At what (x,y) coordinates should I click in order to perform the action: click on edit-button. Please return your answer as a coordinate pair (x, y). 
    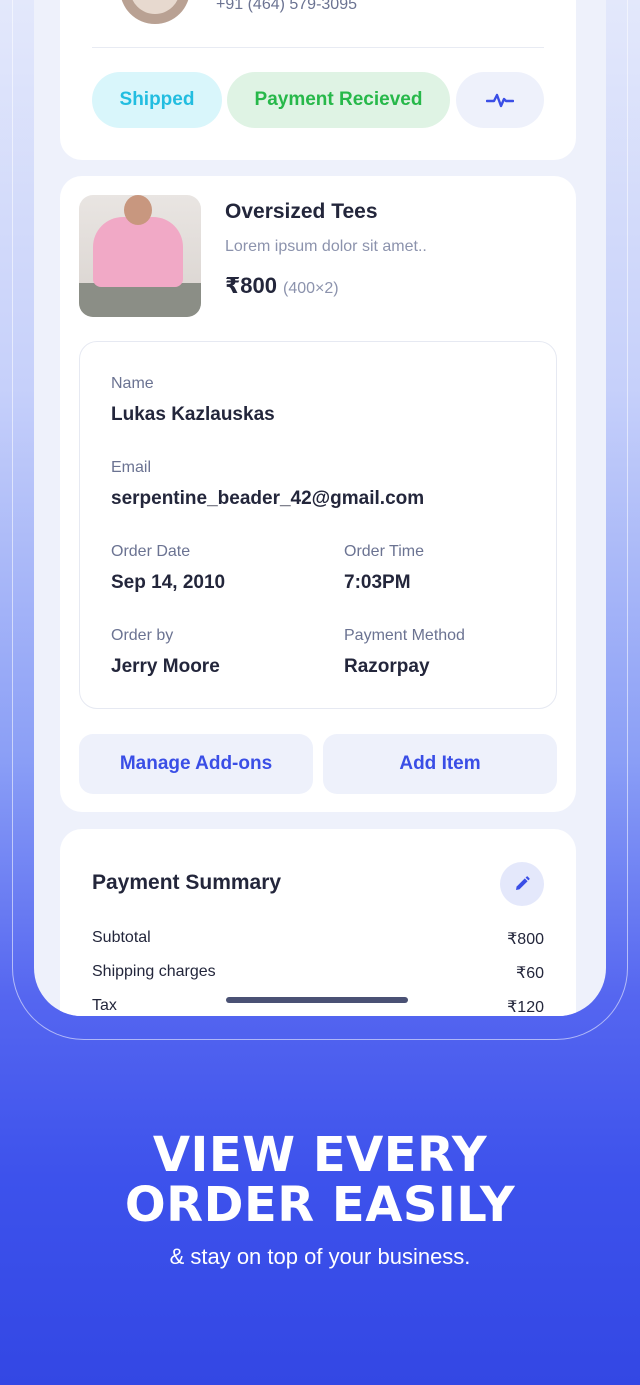
    Looking at the image, I should click on (522, 884).